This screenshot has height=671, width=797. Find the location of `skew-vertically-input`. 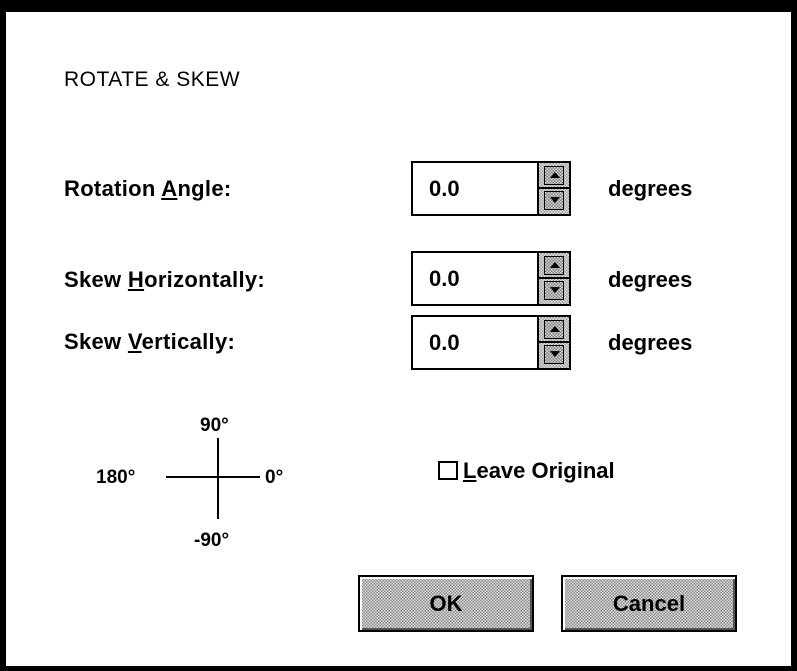

skew-vertically-input is located at coordinates (474, 342).